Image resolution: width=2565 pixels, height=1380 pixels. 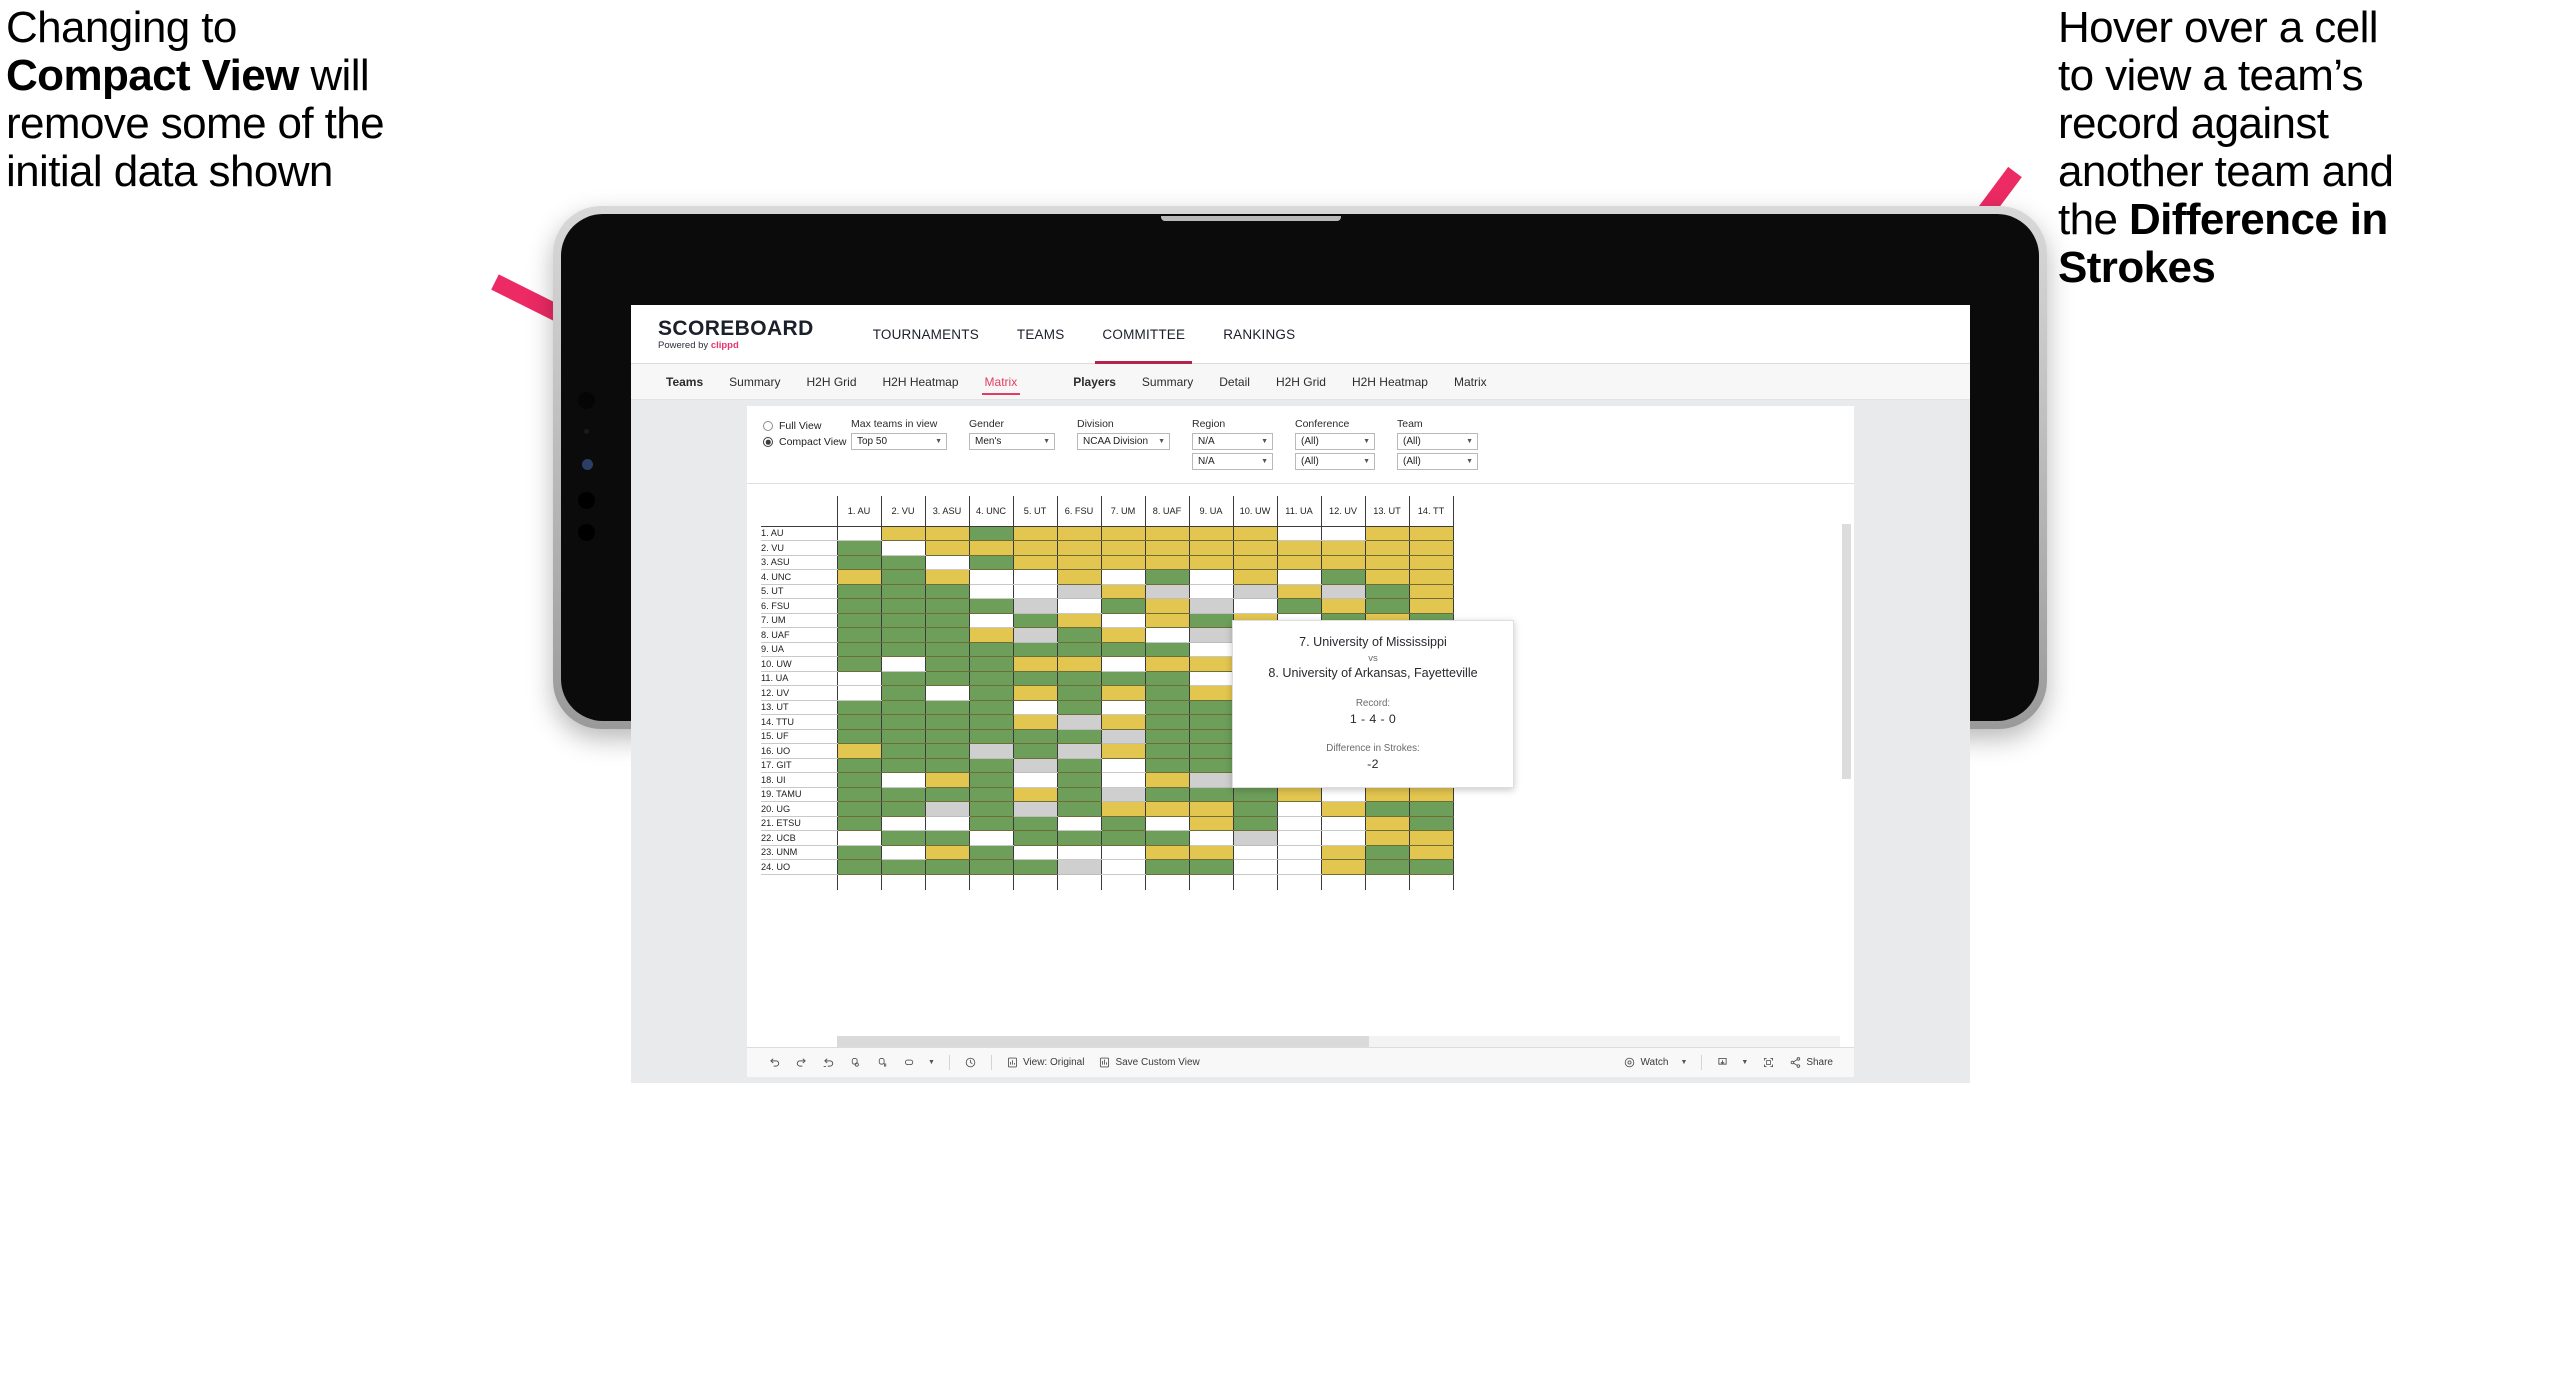 I want to click on fullscreen-button, so click(x=1768, y=1063).